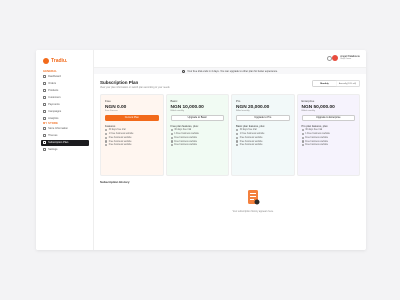 This screenshot has height=300, width=400. What do you see at coordinates (65, 77) in the screenshot?
I see `sidebar-item-dashboard: Dashboard` at bounding box center [65, 77].